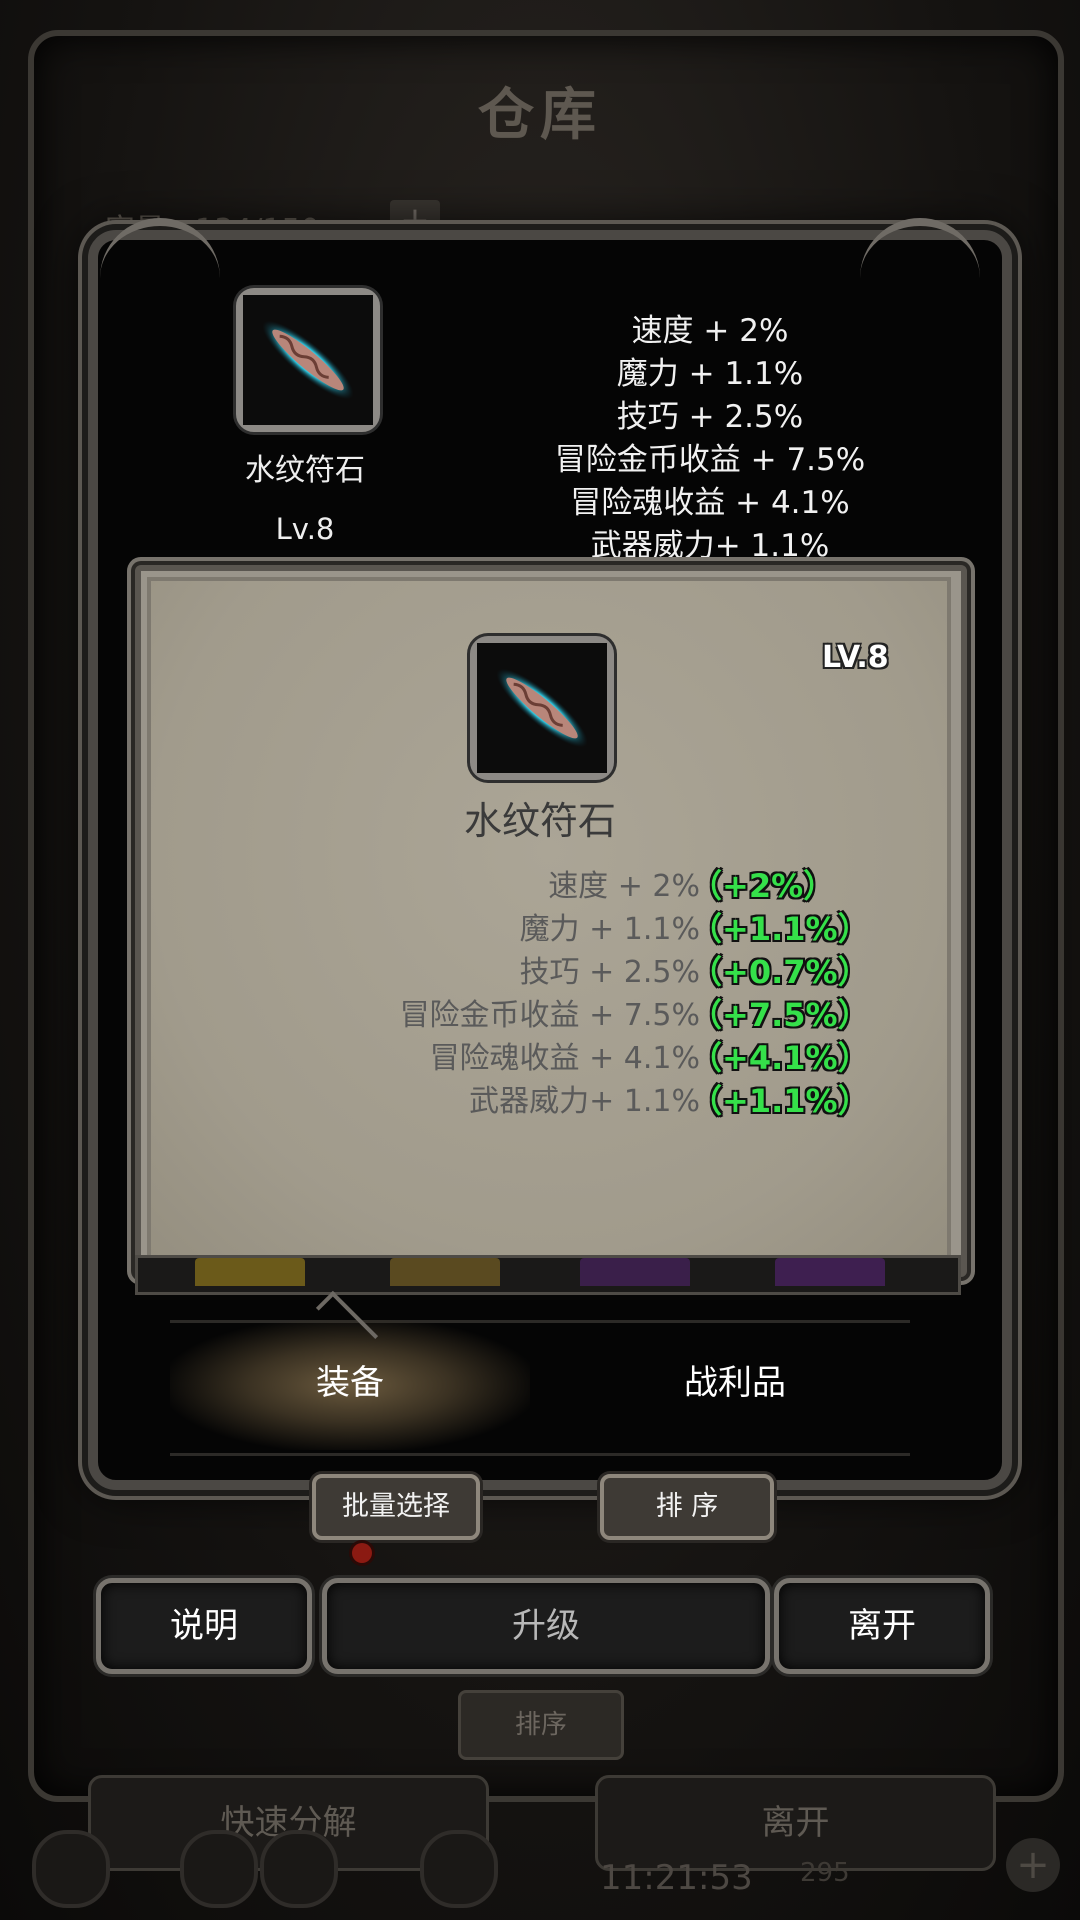 Image resolution: width=1080 pixels, height=1920 pixels. I want to click on upgrade-button: 升级, so click(546, 1626).